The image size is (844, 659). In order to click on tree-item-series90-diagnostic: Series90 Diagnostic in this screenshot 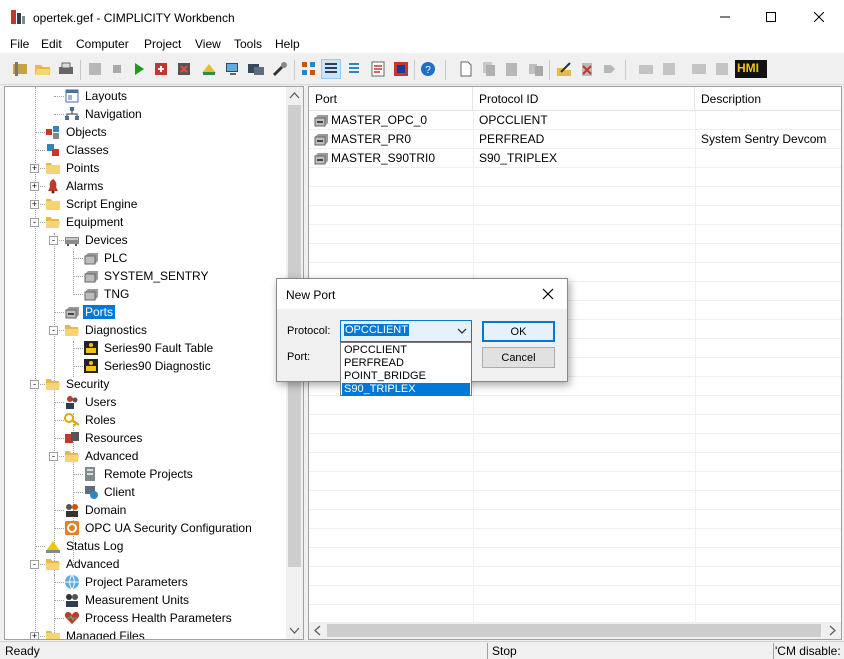, I will do `click(148, 366)`.